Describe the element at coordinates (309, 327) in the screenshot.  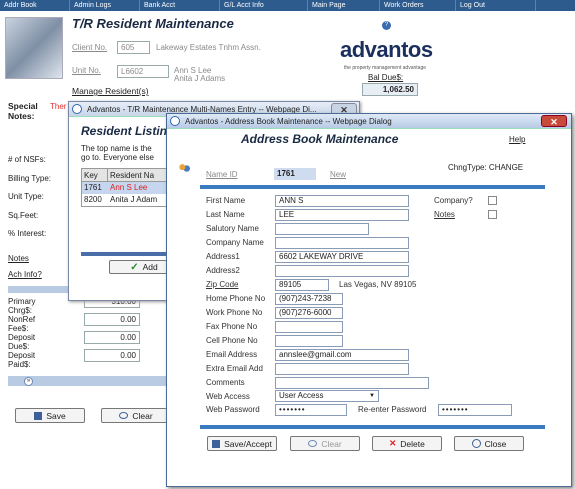
I see `fax-phone-field` at that location.